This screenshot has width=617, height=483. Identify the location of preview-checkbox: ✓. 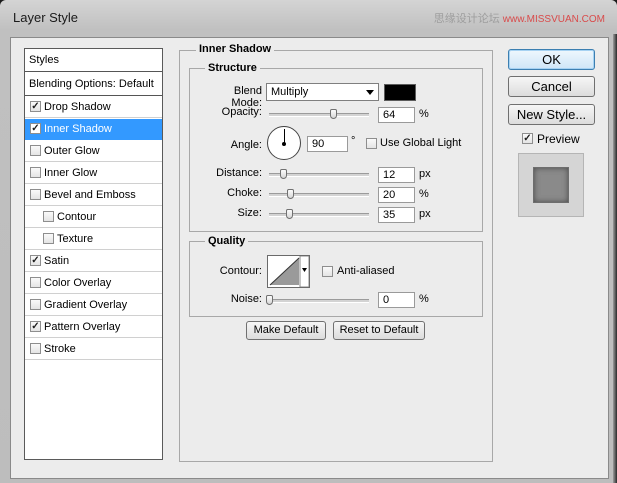
(527, 138).